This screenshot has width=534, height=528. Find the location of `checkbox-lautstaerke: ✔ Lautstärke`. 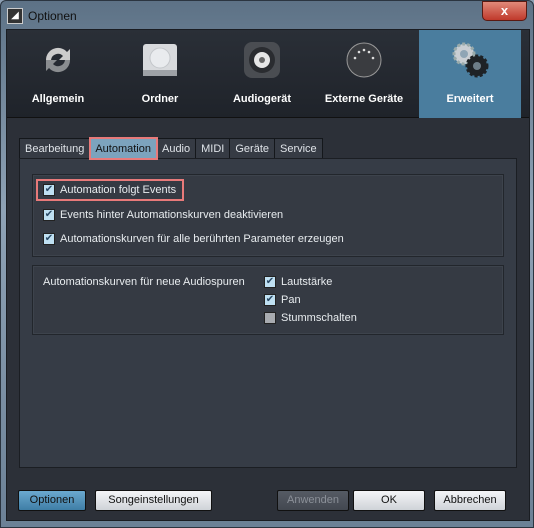

checkbox-lautstaerke: ✔ Lautstärke is located at coordinates (298, 282).